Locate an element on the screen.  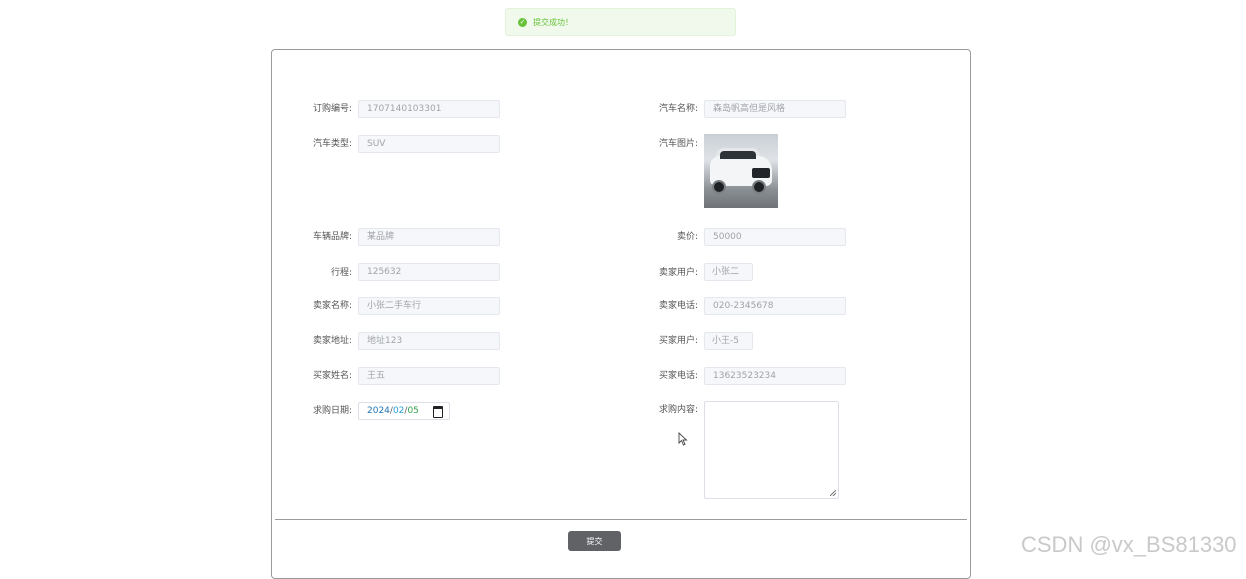
mileage-field: 125632 is located at coordinates (429, 272).